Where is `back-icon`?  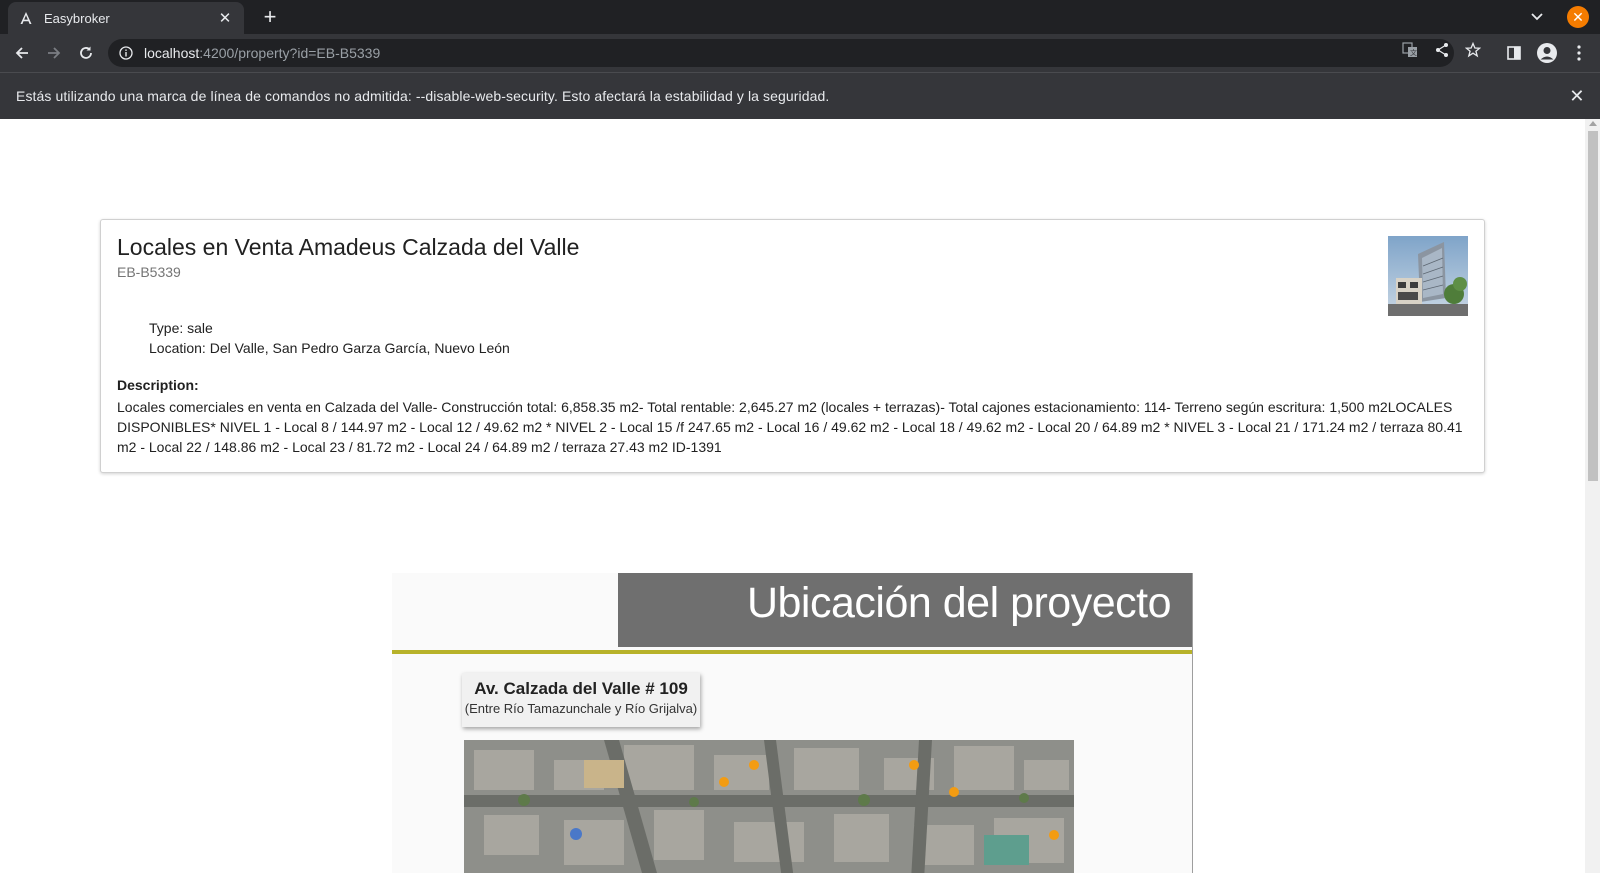 back-icon is located at coordinates (22, 53).